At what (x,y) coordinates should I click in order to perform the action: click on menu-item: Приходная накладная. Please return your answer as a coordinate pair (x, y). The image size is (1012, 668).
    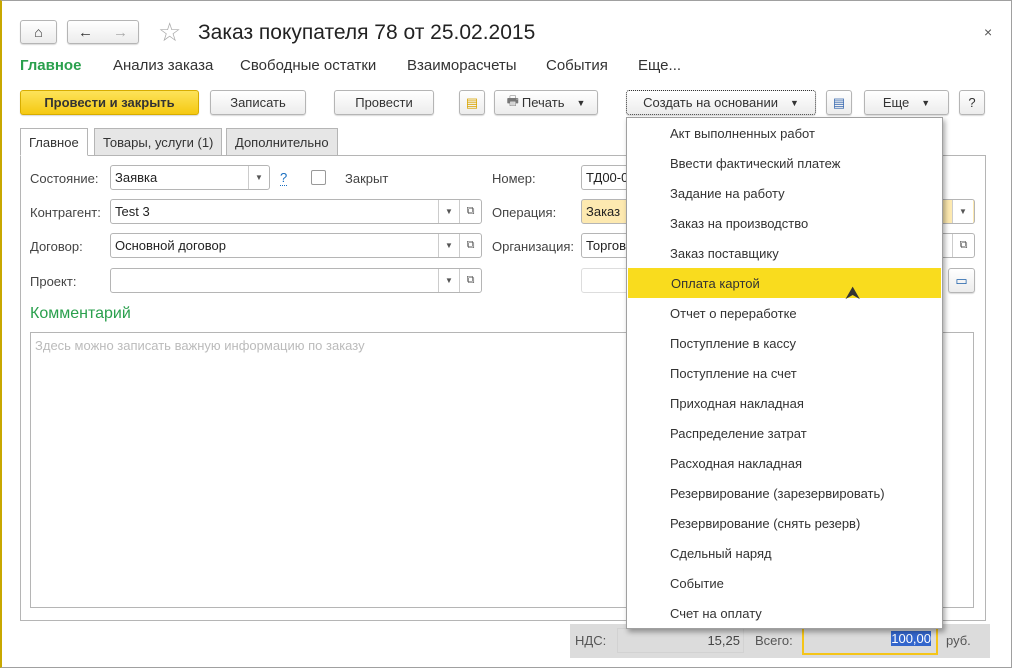
    Looking at the image, I should click on (784, 403).